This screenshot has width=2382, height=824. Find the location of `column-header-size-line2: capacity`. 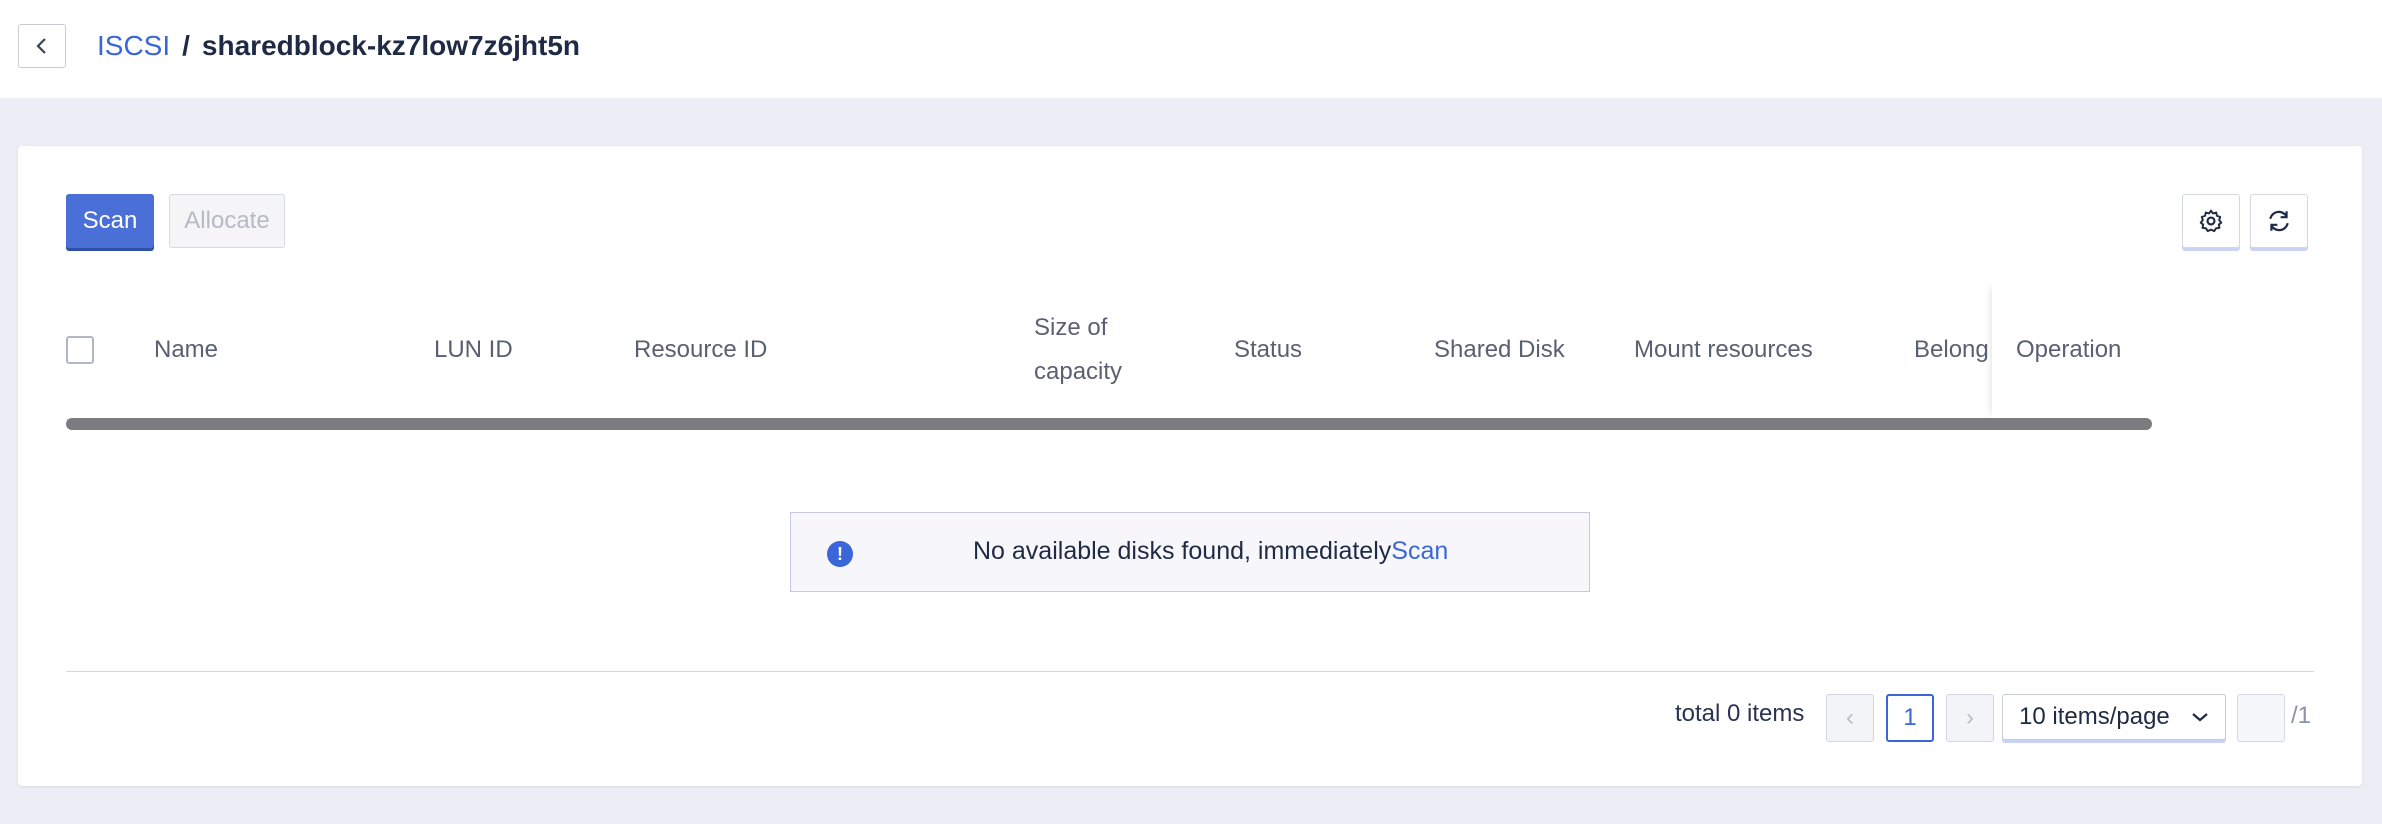

column-header-size-line2: capacity is located at coordinates (1078, 372).